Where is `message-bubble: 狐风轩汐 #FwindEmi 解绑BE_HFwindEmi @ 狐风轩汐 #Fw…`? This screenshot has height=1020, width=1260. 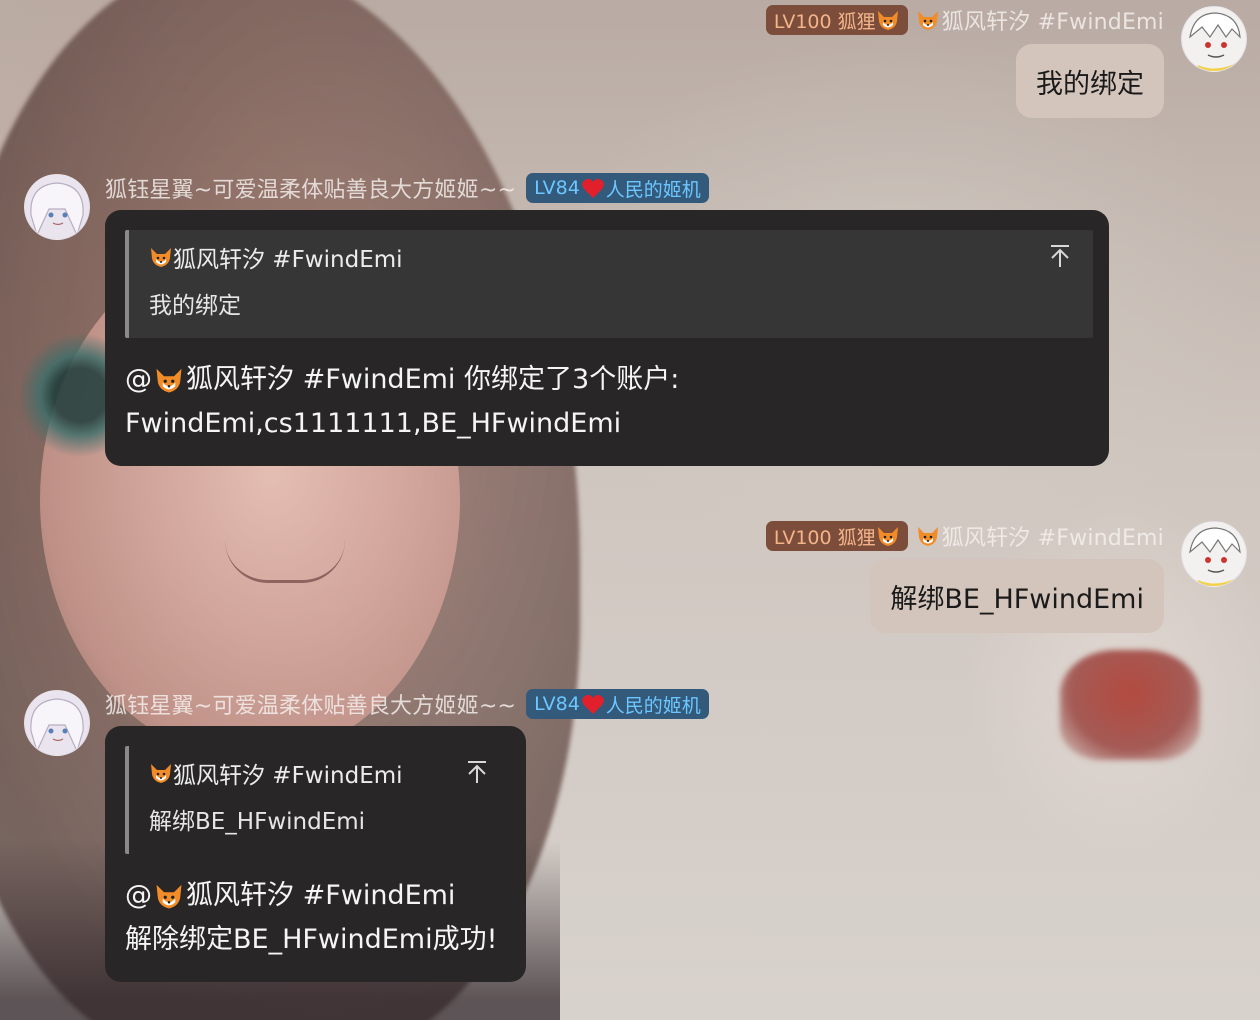
message-bubble: 狐风轩汐 #FwindEmi 解绑BE_HFwindEmi @ 狐风轩汐 #Fw… is located at coordinates (315, 854).